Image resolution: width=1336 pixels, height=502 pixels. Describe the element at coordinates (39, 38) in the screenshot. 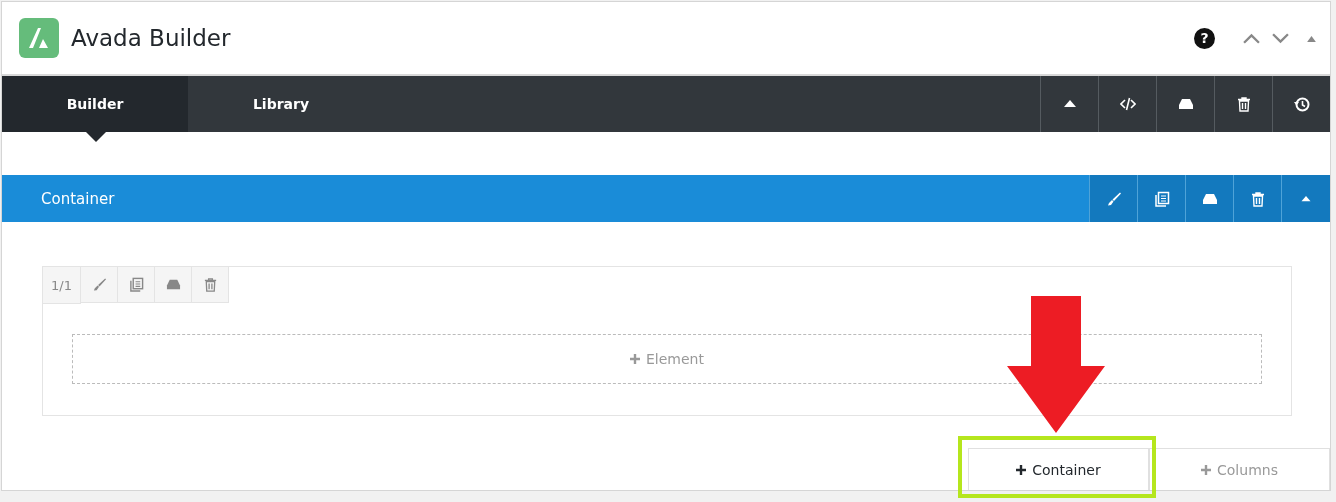

I see `app-logo-icon` at that location.